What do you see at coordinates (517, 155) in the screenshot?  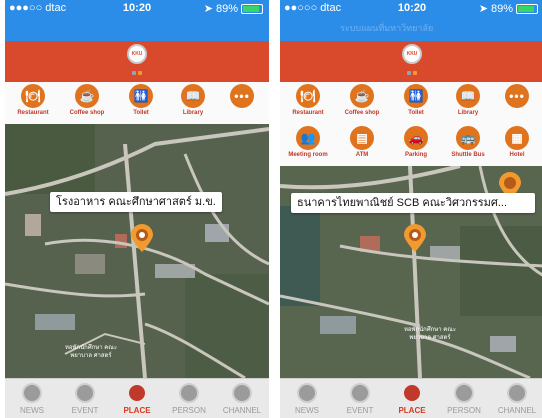 I see `category-label: Hotel` at bounding box center [517, 155].